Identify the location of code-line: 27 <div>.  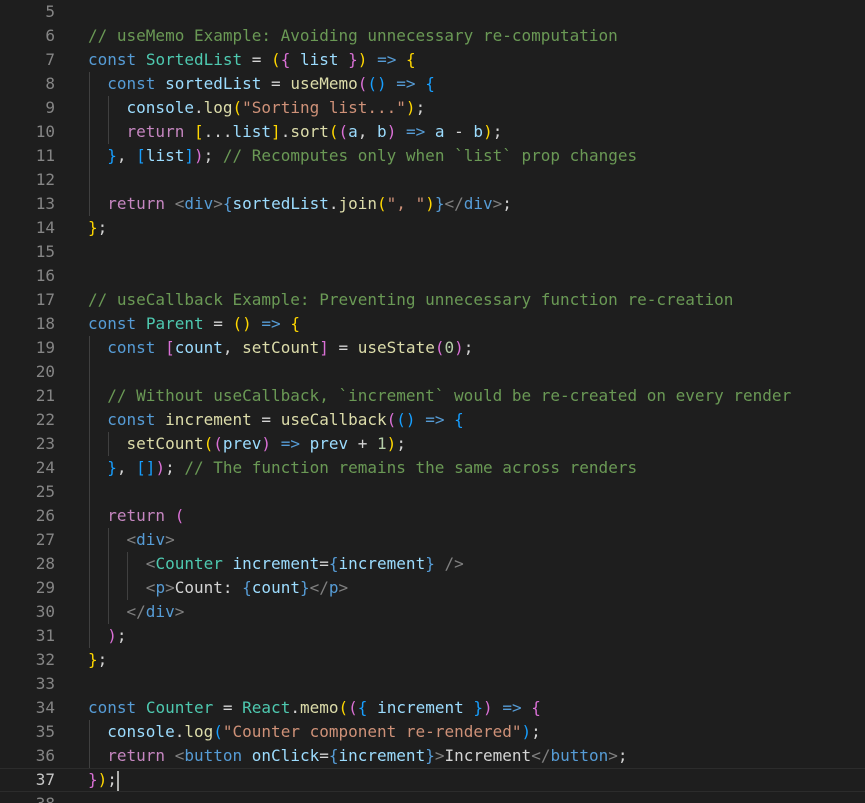
(432, 540).